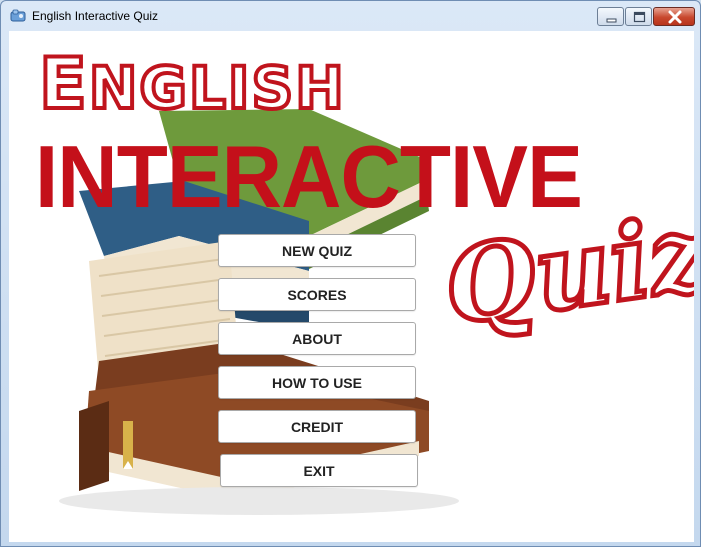 The width and height of the screenshot is (701, 547). What do you see at coordinates (18, 15) in the screenshot?
I see `app-icon` at bounding box center [18, 15].